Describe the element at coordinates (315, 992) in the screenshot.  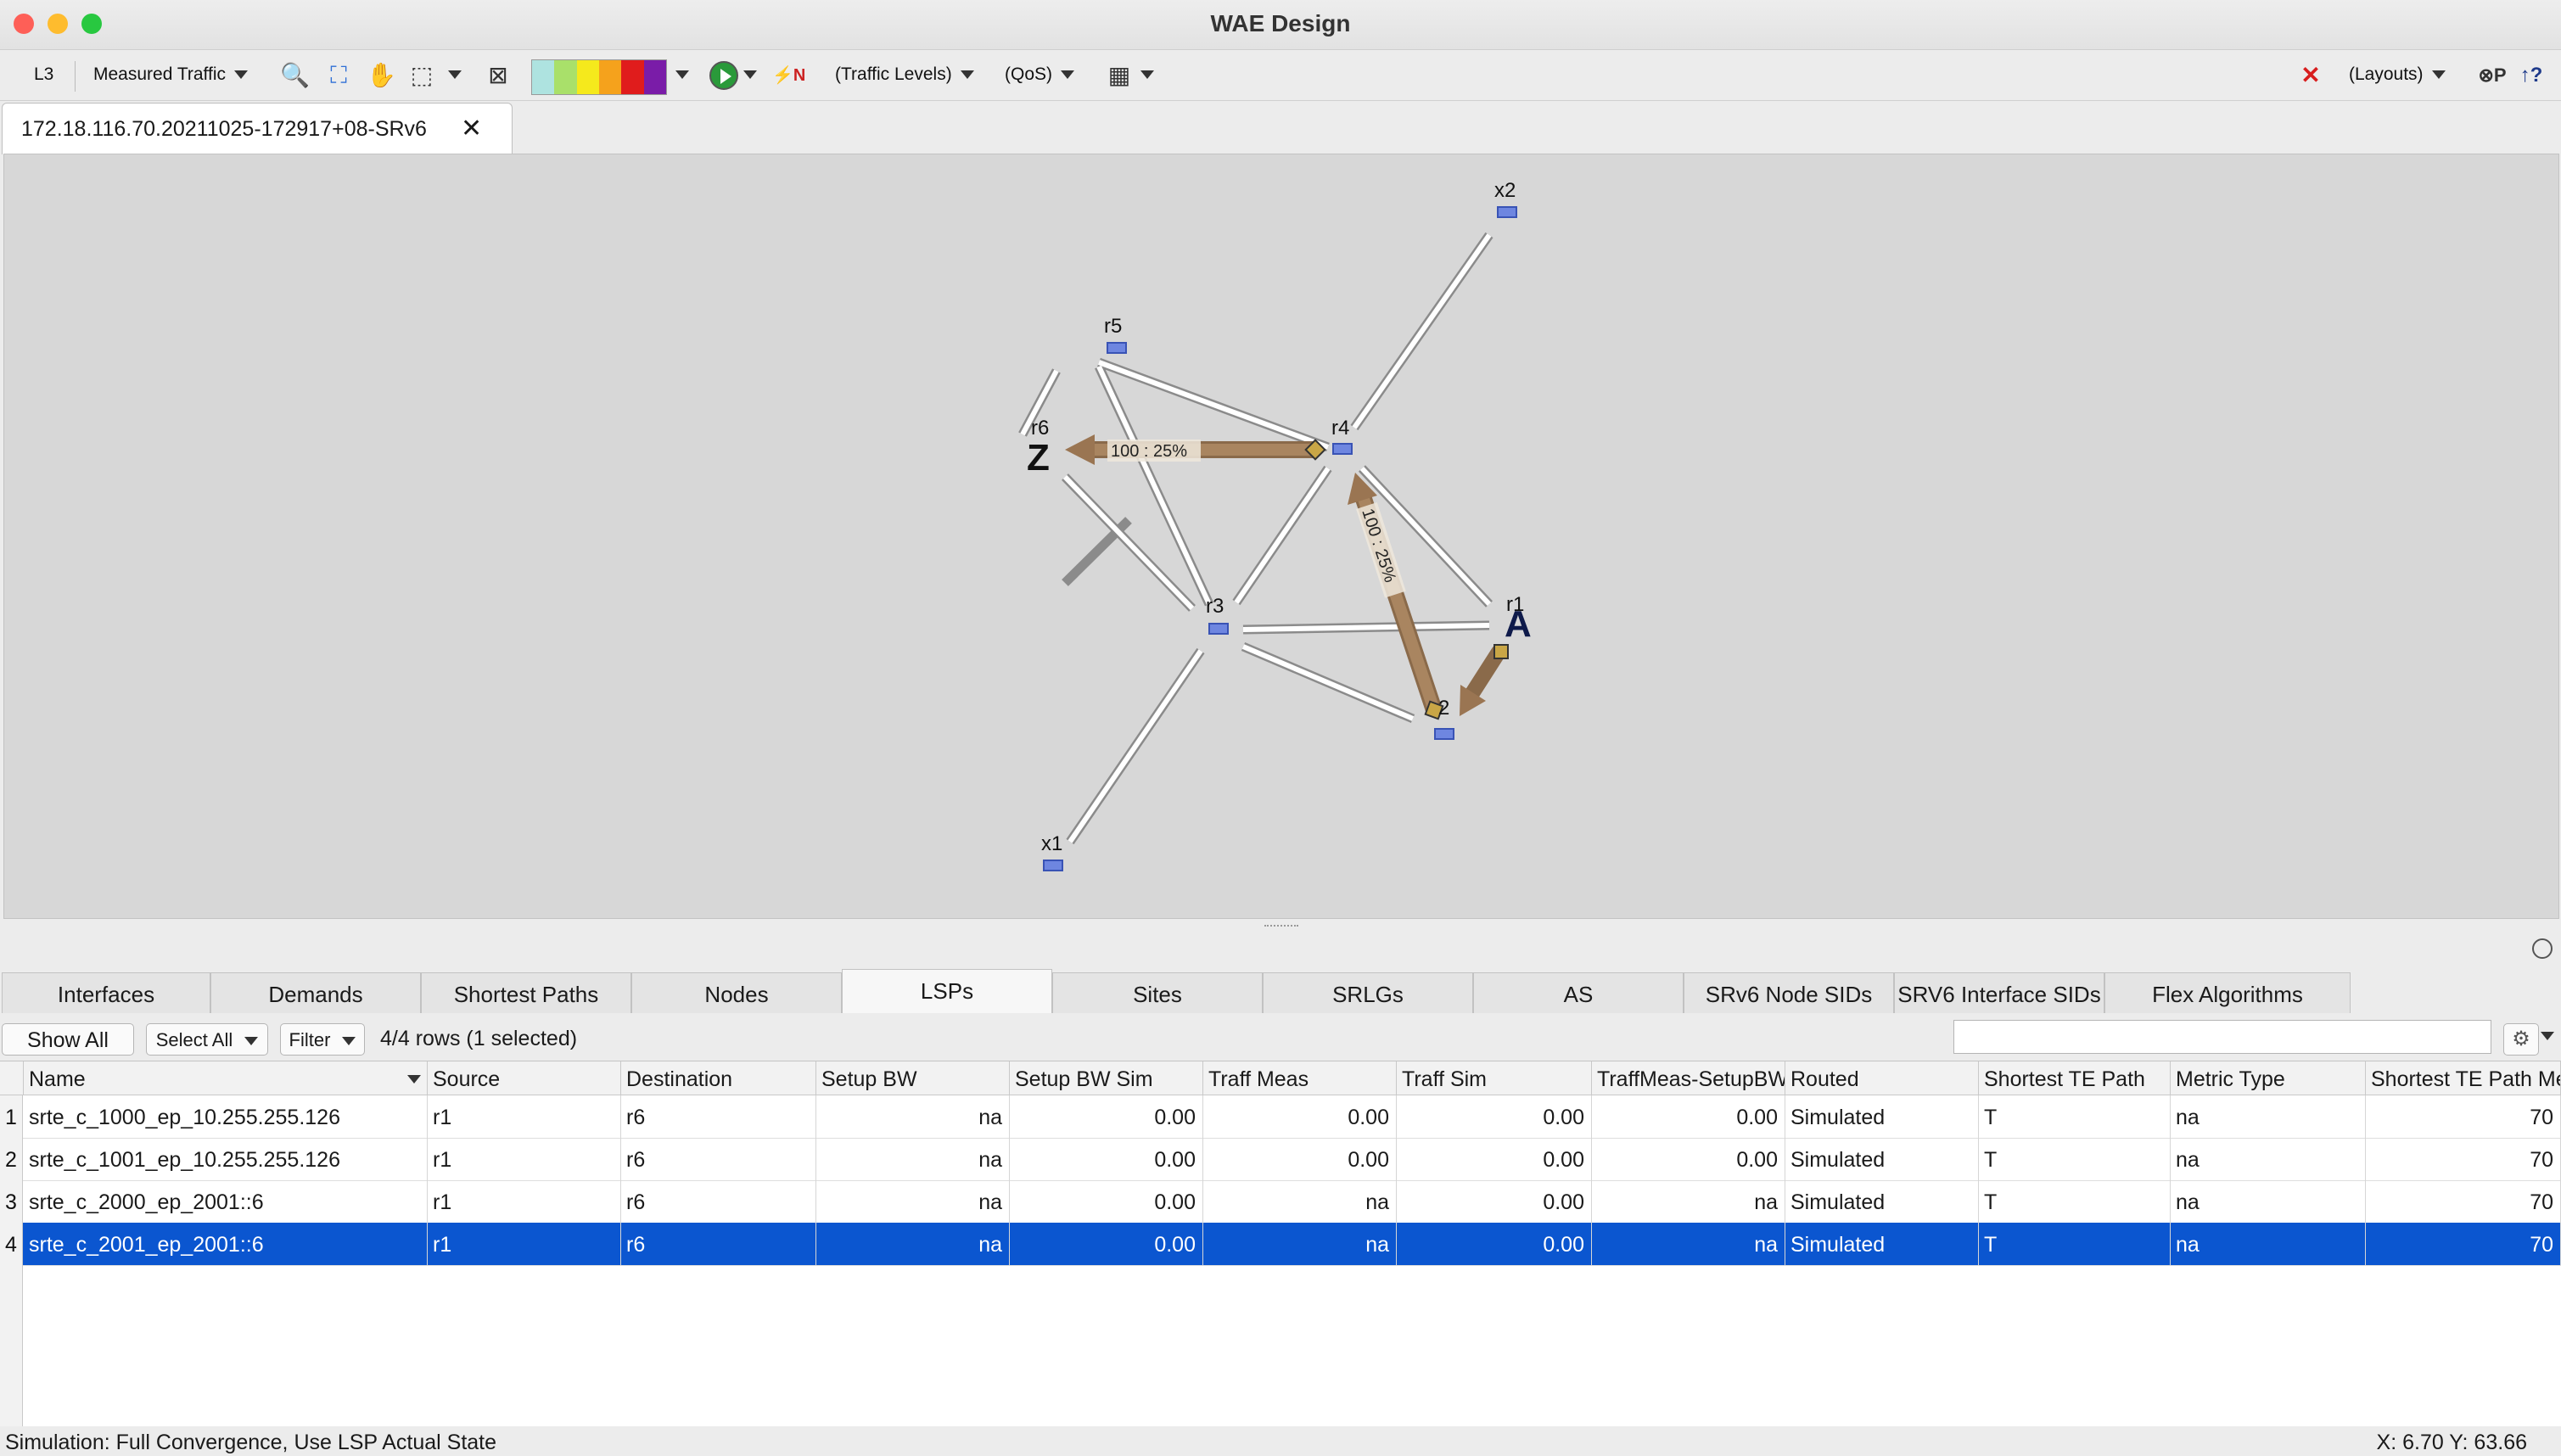
I see `tab-demands: Demands` at that location.